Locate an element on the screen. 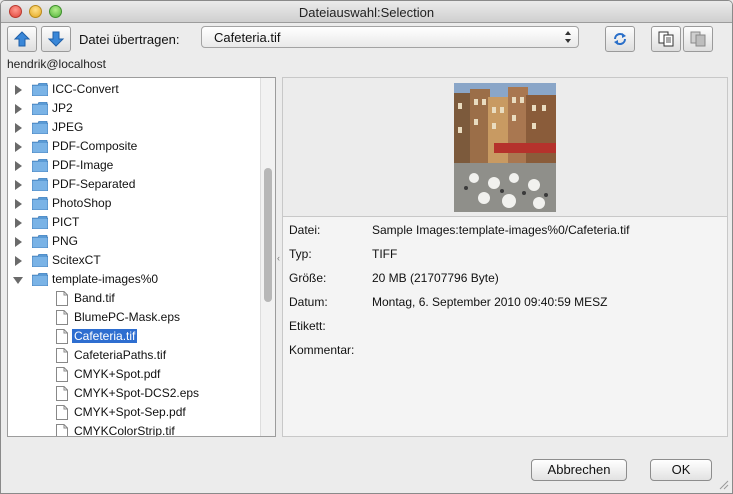 The height and width of the screenshot is (494, 733). tree-folder-row: PICT is located at coordinates (135, 222).